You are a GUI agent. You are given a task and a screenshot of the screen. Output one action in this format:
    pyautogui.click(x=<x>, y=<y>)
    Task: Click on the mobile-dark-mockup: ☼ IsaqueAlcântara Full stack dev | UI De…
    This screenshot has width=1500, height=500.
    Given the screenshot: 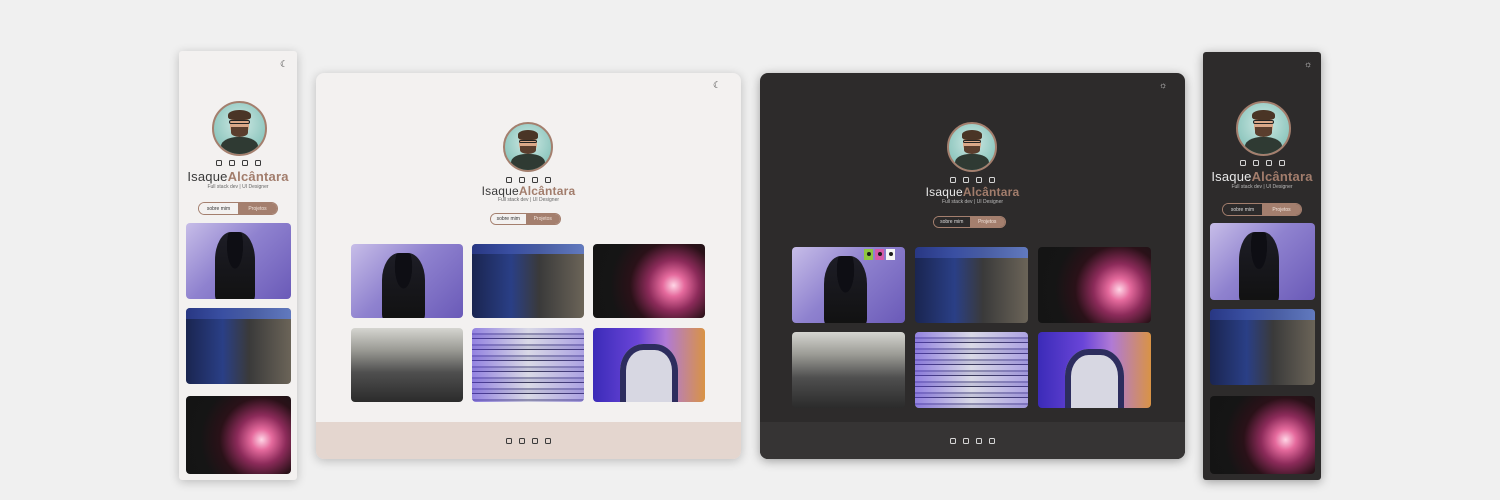 What is the action you would take?
    pyautogui.click(x=1262, y=266)
    